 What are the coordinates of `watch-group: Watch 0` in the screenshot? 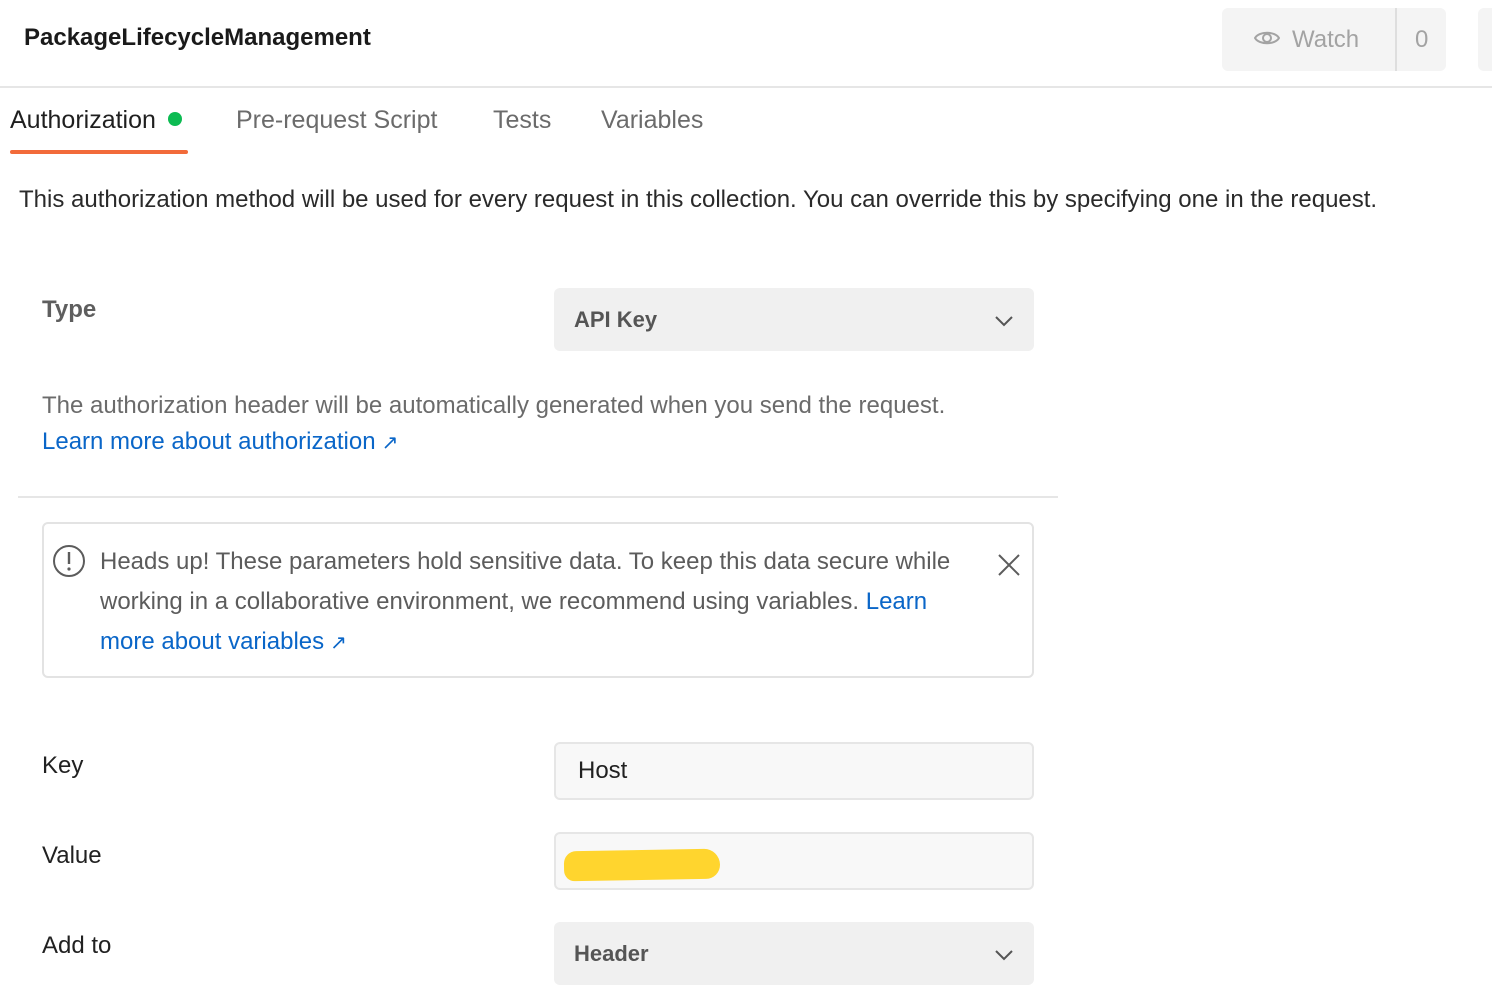 It's located at (1334, 39).